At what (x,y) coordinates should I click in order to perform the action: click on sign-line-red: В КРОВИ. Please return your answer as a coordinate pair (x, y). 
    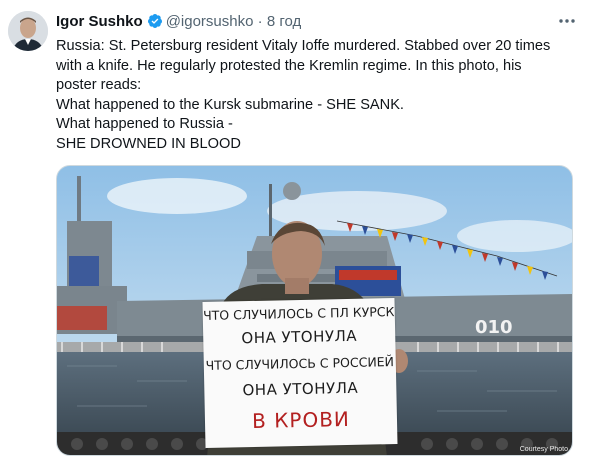
    Looking at the image, I should click on (301, 420).